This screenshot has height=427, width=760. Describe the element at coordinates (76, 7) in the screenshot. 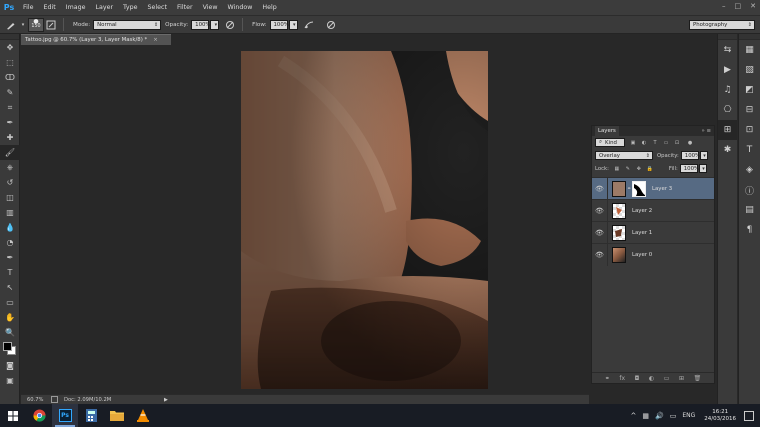

I see `menu-image: Image` at that location.